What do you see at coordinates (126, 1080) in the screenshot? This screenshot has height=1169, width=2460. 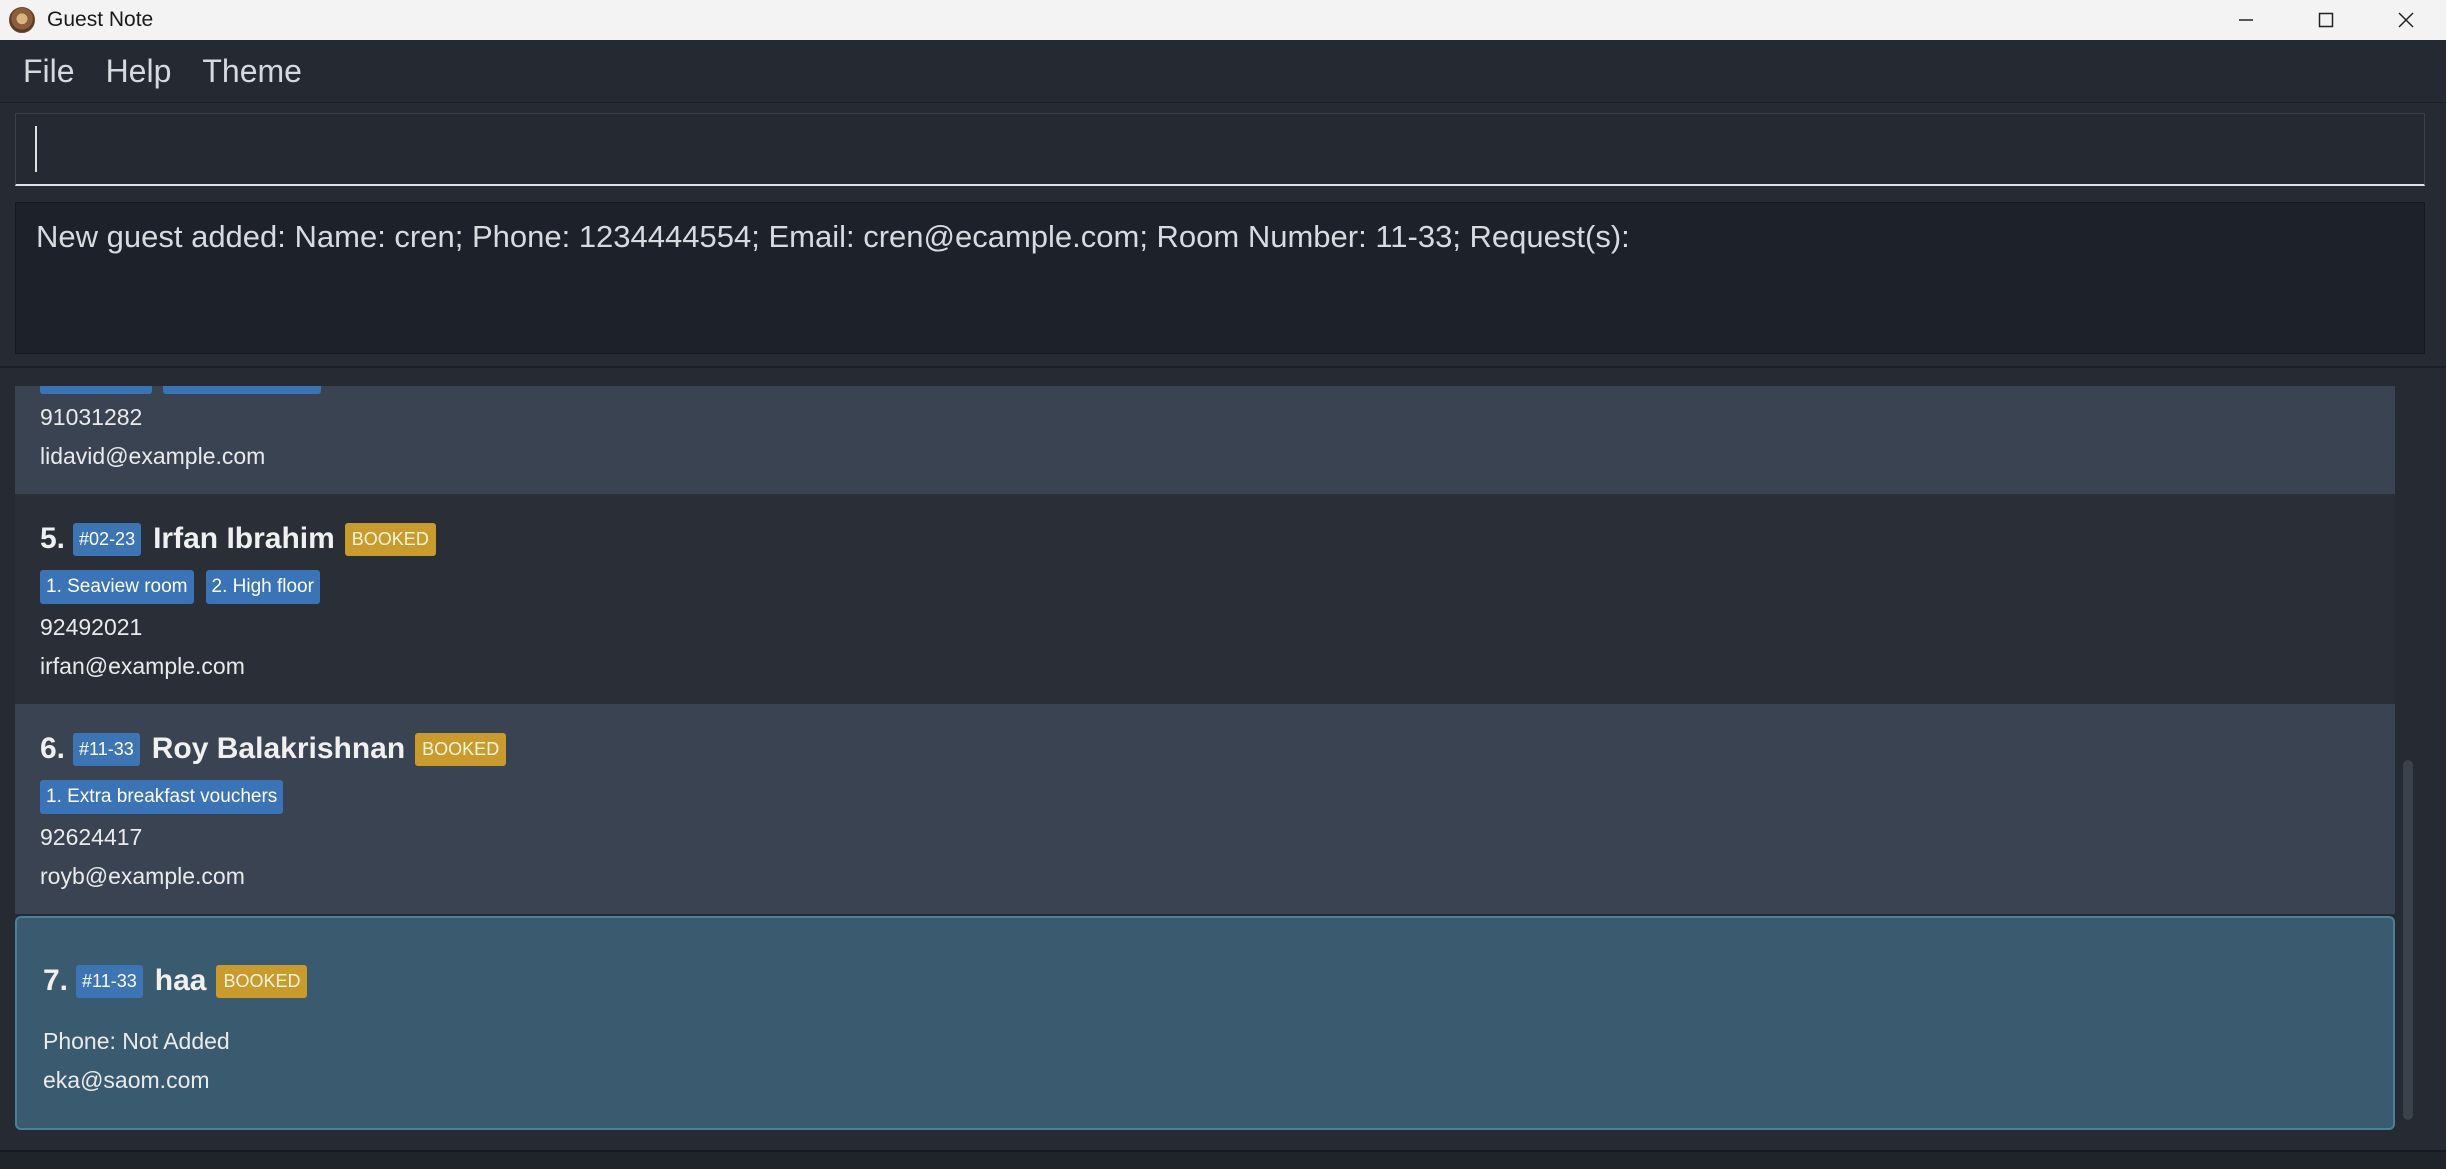 I see `guest-email: eka@saom.com` at bounding box center [126, 1080].